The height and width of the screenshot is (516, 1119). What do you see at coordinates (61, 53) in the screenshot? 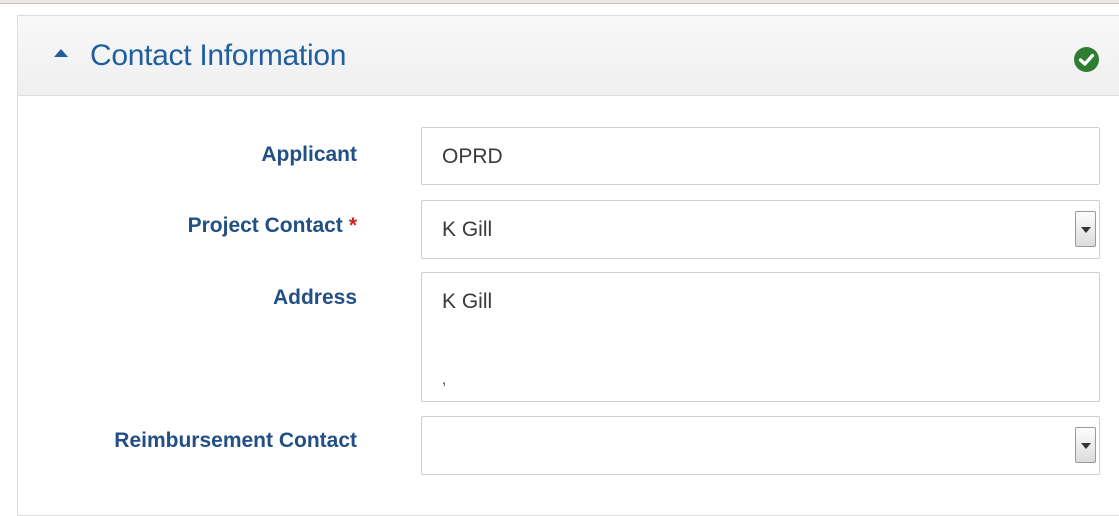
I see `collapse-caret-icon` at bounding box center [61, 53].